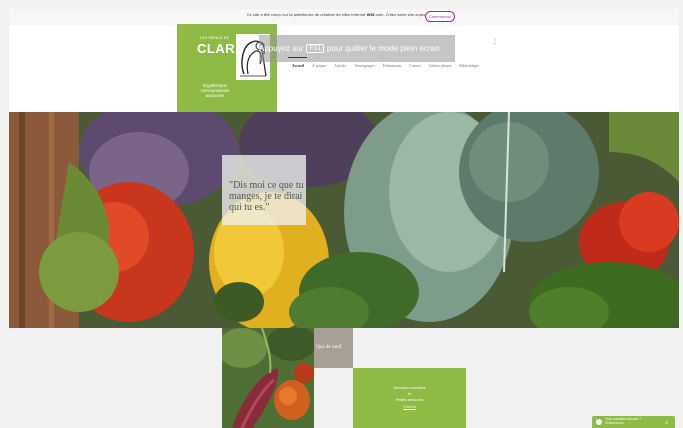  I want to click on news-panel-link: C'est ici, so click(409, 407).